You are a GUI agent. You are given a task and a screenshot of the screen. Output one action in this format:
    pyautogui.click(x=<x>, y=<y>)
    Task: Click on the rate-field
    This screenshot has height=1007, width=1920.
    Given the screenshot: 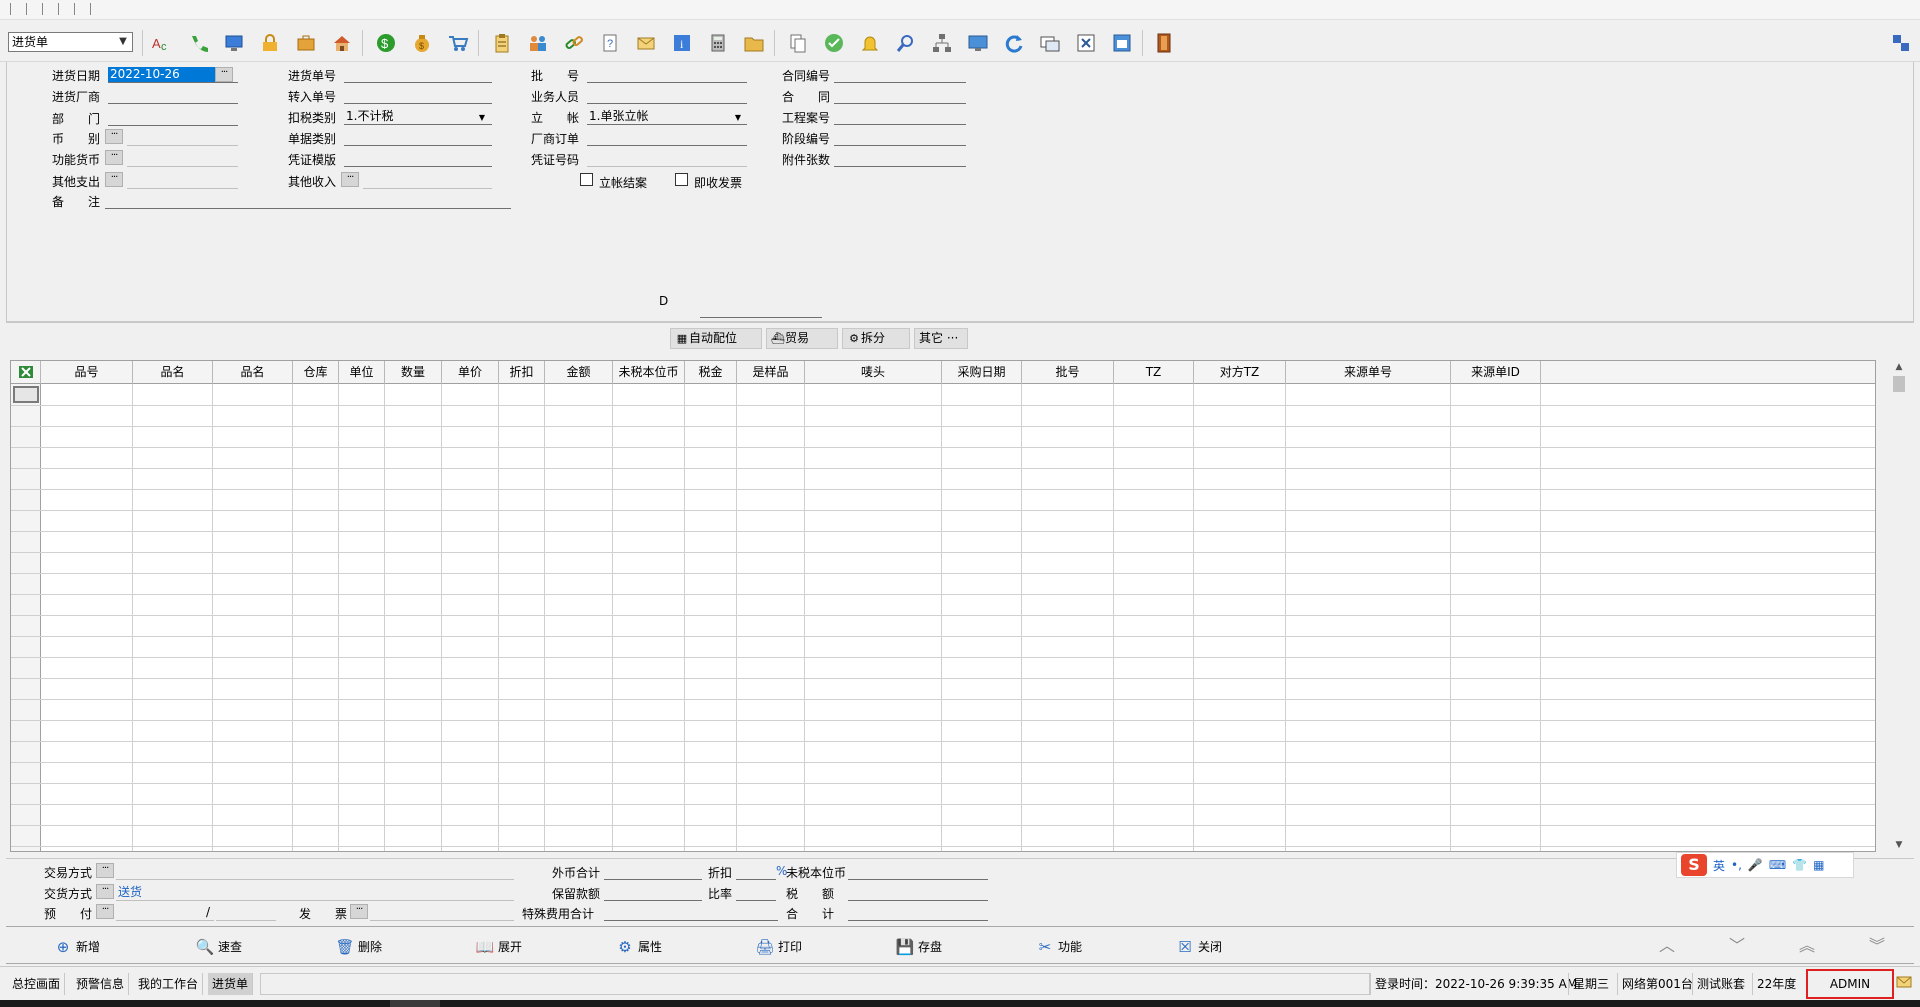 What is the action you would take?
    pyautogui.click(x=756, y=893)
    